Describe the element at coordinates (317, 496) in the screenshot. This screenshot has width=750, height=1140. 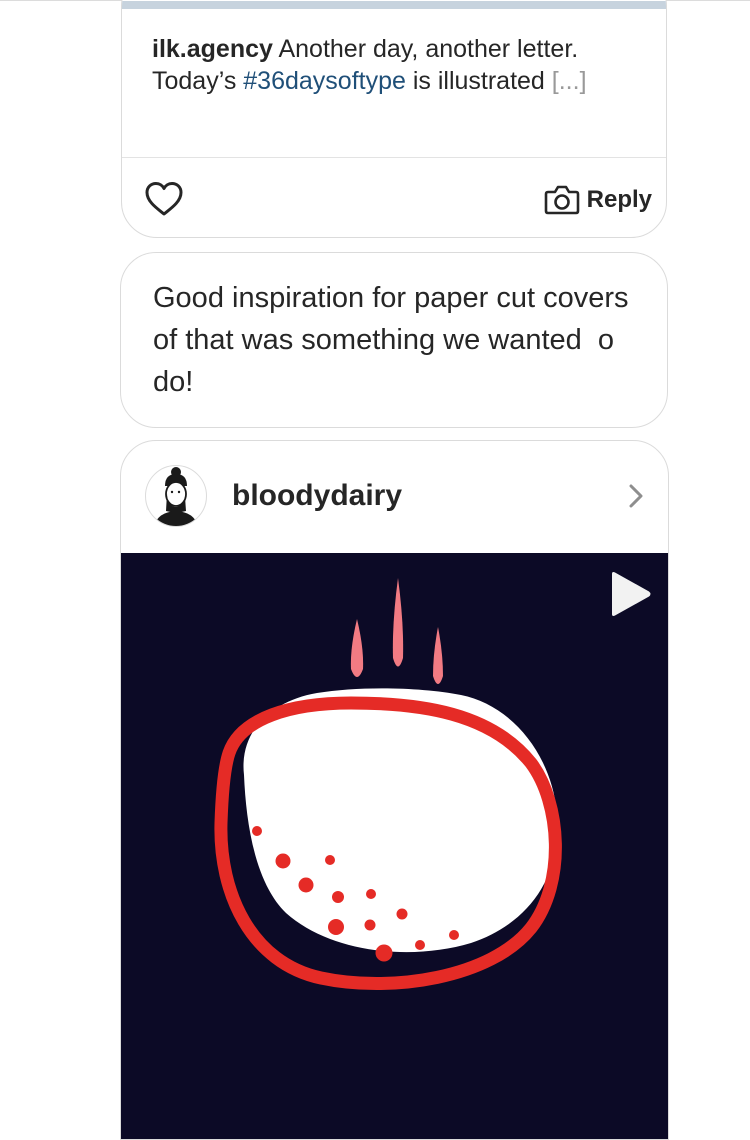
I see `post-username: bloodydairy` at that location.